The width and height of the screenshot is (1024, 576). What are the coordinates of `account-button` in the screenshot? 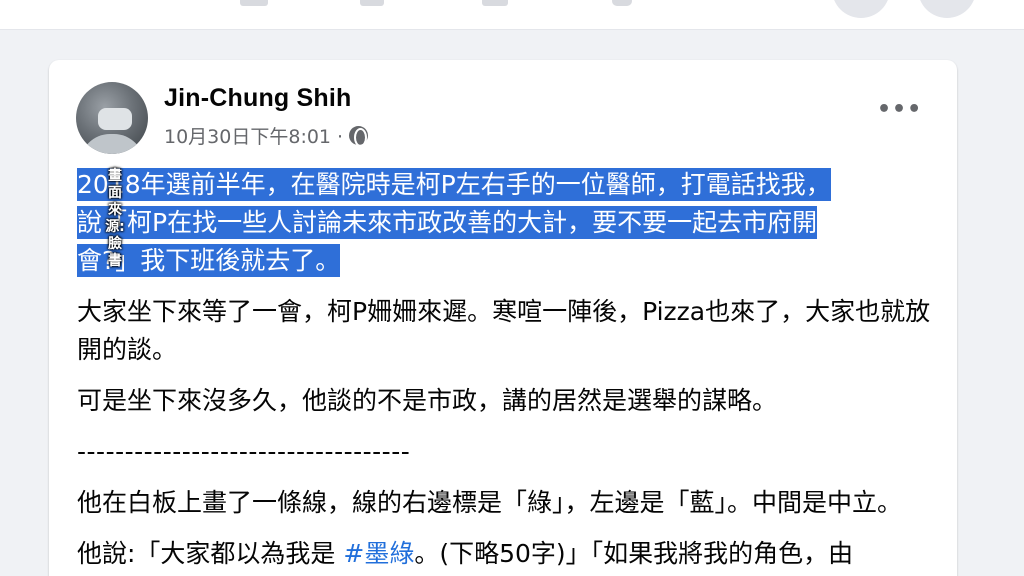 It's located at (861, 9).